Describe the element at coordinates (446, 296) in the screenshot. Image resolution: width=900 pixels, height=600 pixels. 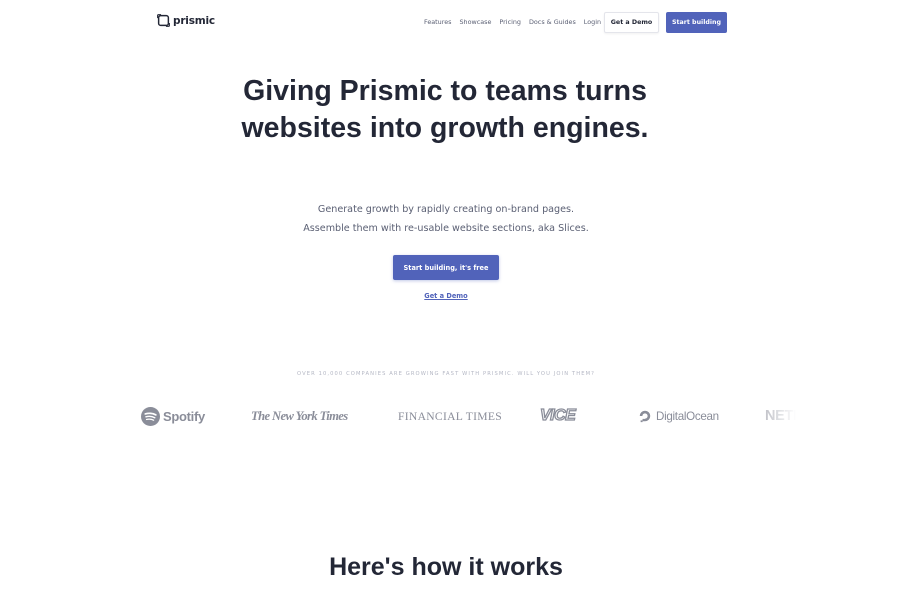
I see `get-demo-link: Get a Demo` at that location.